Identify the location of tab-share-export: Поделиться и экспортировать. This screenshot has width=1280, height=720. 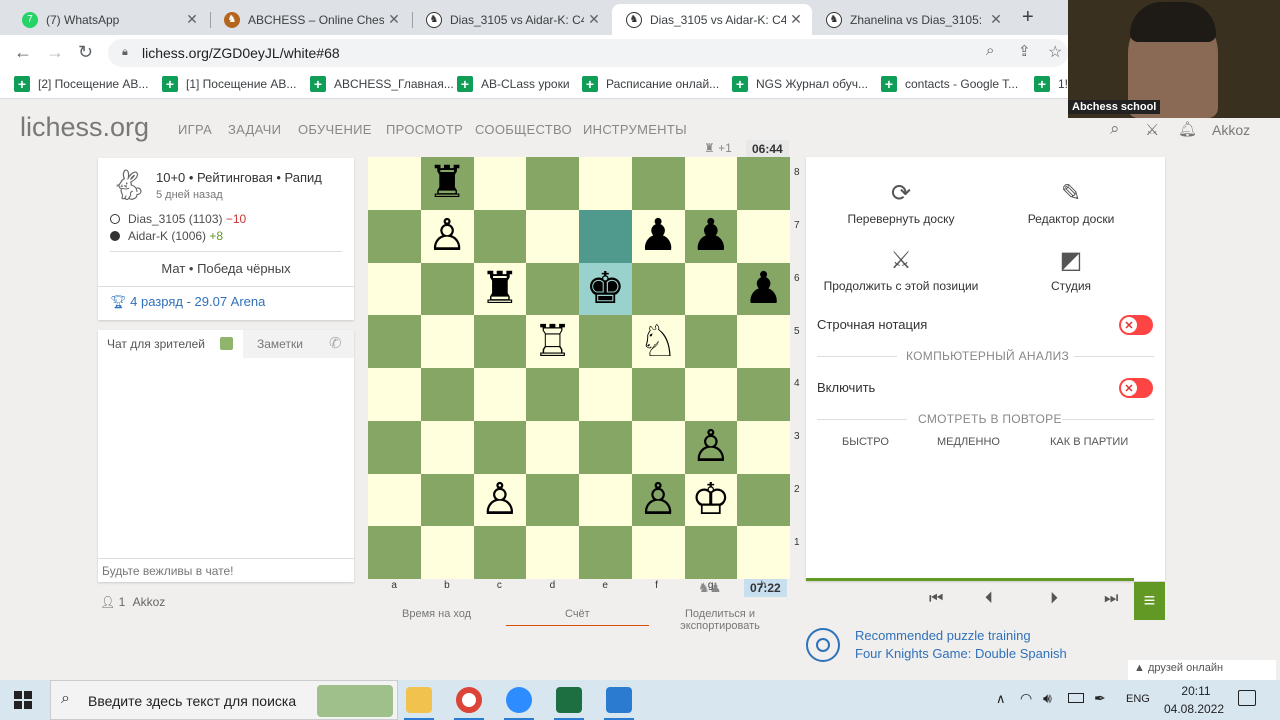
(720, 620).